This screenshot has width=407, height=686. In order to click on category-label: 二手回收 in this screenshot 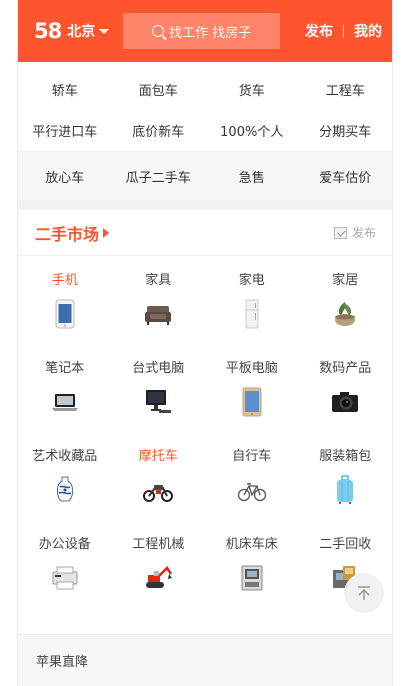, I will do `click(345, 544)`.